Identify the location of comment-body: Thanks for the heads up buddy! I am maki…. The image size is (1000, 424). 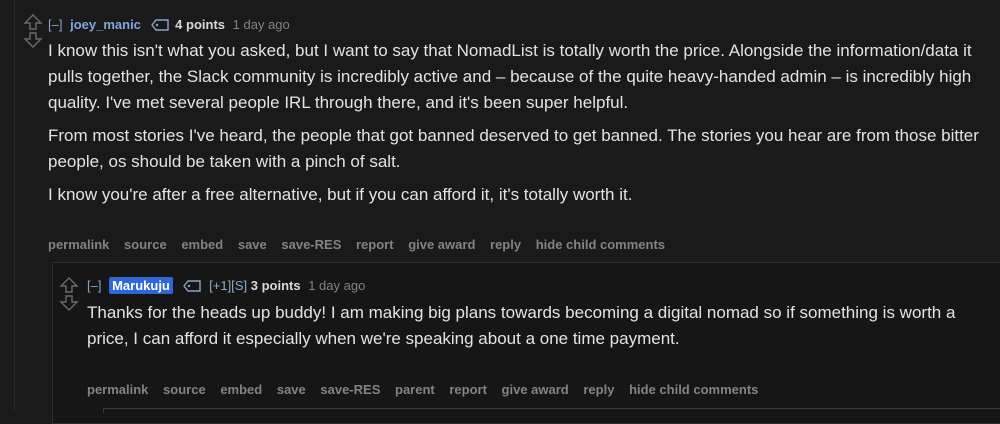
(527, 329).